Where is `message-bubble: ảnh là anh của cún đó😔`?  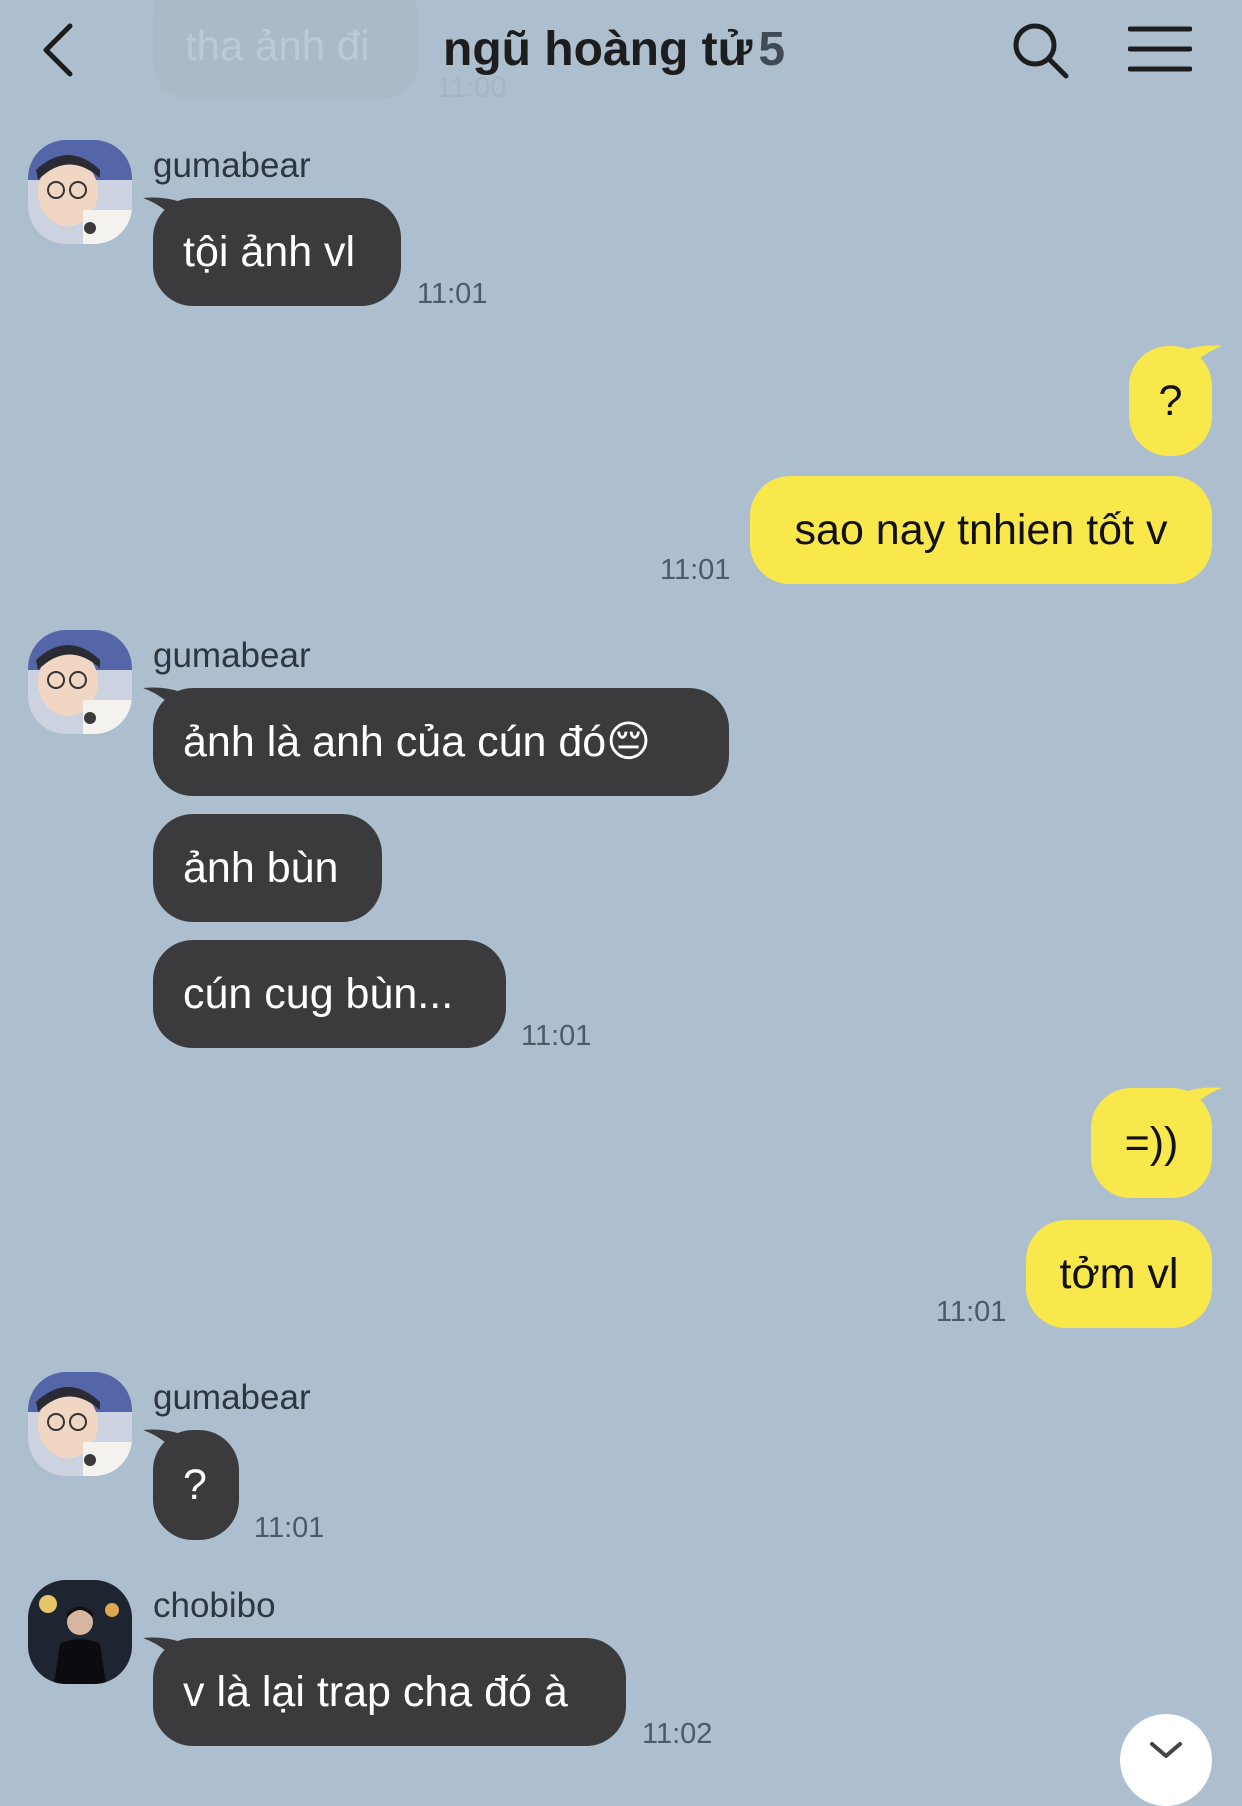
message-bubble: ảnh là anh của cún đó😔 is located at coordinates (436, 741).